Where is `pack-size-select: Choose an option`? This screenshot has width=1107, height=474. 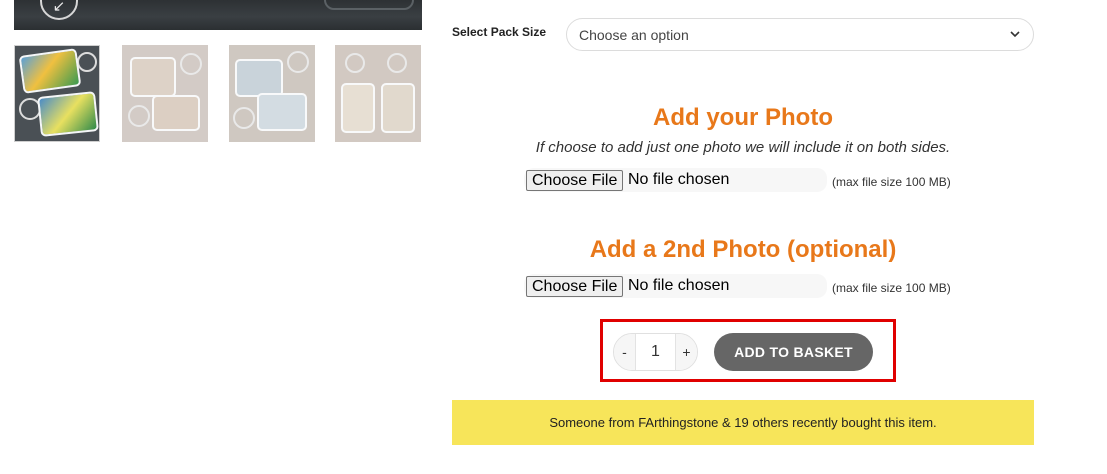 pack-size-select: Choose an option is located at coordinates (800, 34).